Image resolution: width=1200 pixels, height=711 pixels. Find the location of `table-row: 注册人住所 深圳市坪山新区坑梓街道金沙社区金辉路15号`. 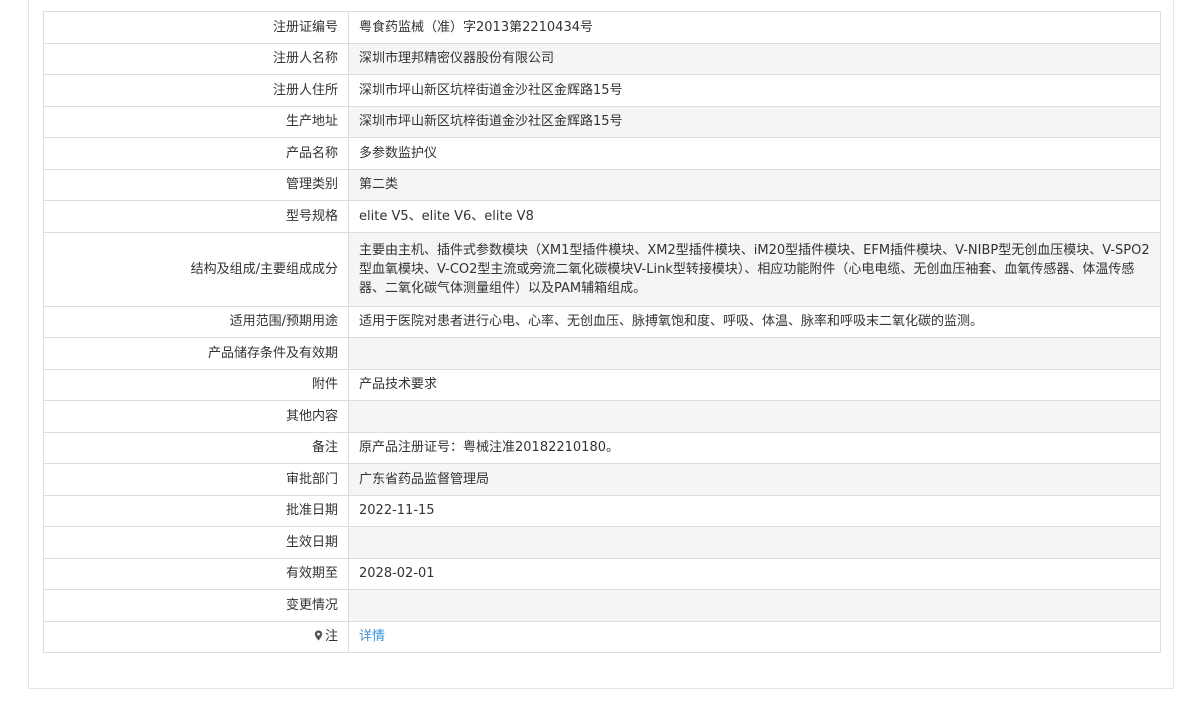

table-row: 注册人住所 深圳市坪山新区坑梓街道金沙社区金辉路15号 is located at coordinates (602, 90).